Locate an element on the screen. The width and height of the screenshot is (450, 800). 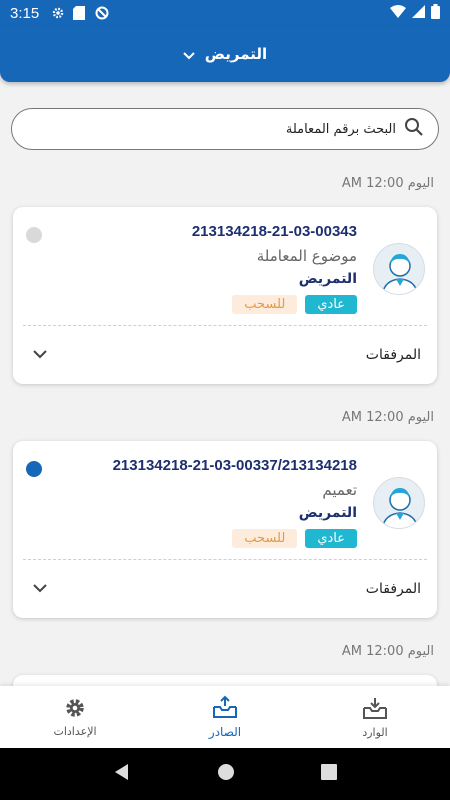
department-selector: التمريض is located at coordinates (225, 54).